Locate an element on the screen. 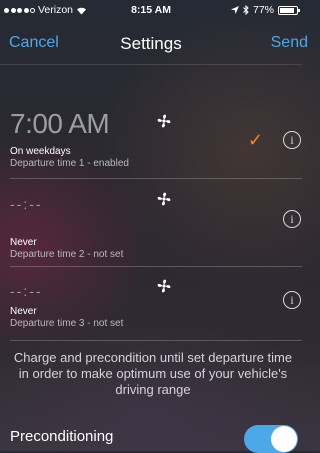  departure-subtitle: Departure time 3 - not set is located at coordinates (67, 323).